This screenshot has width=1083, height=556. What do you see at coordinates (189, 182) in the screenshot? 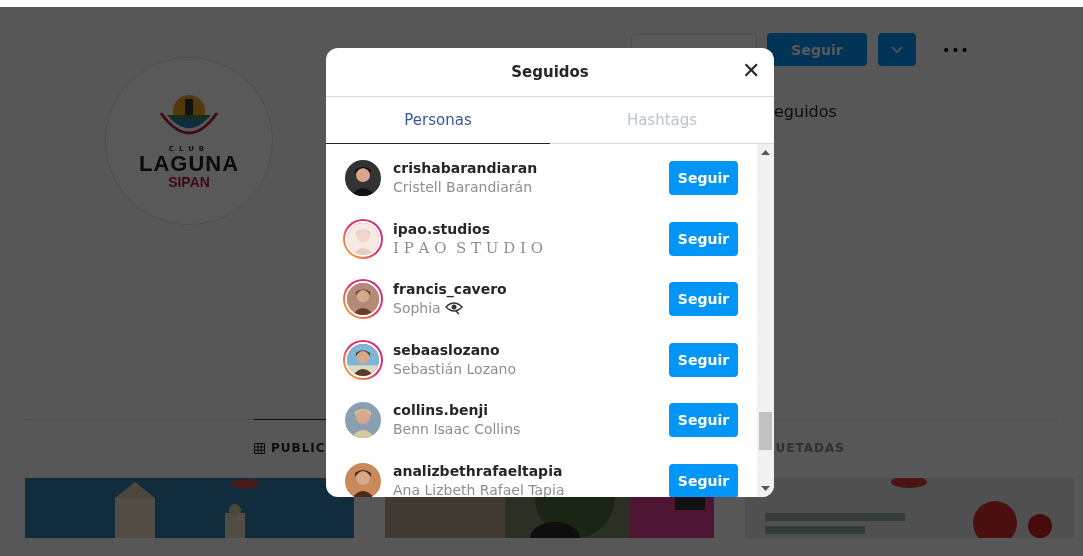
I see `logo-text: SIPAN` at bounding box center [189, 182].